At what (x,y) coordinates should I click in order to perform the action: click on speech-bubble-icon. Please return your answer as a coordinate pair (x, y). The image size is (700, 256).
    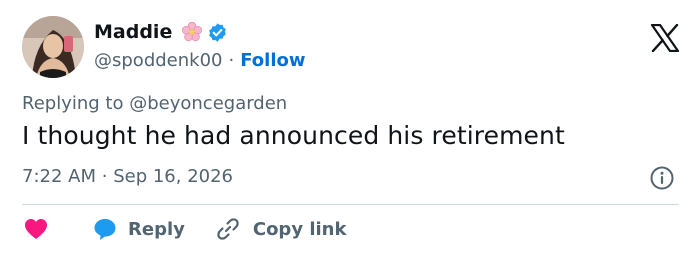
    Looking at the image, I should click on (105, 229).